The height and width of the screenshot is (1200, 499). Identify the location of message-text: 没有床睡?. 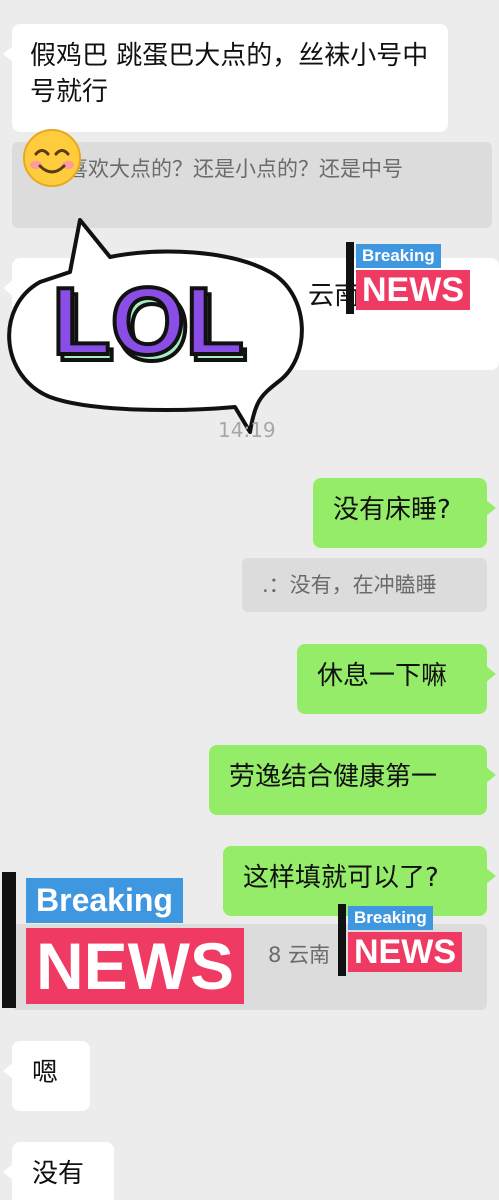
(392, 510).